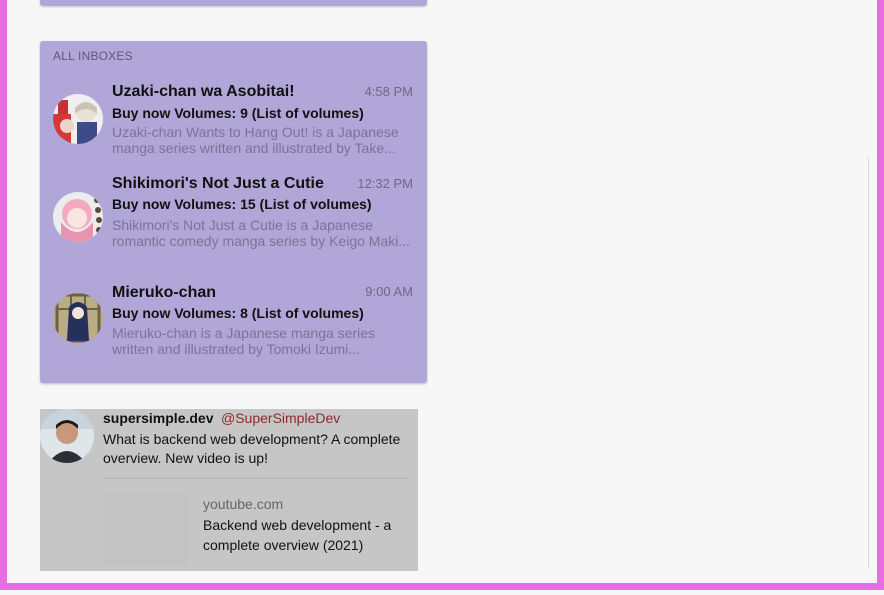  Describe the element at coordinates (238, 113) in the screenshot. I see `message-subject: Buy now Volumes: 9 (List of volumes)` at that location.